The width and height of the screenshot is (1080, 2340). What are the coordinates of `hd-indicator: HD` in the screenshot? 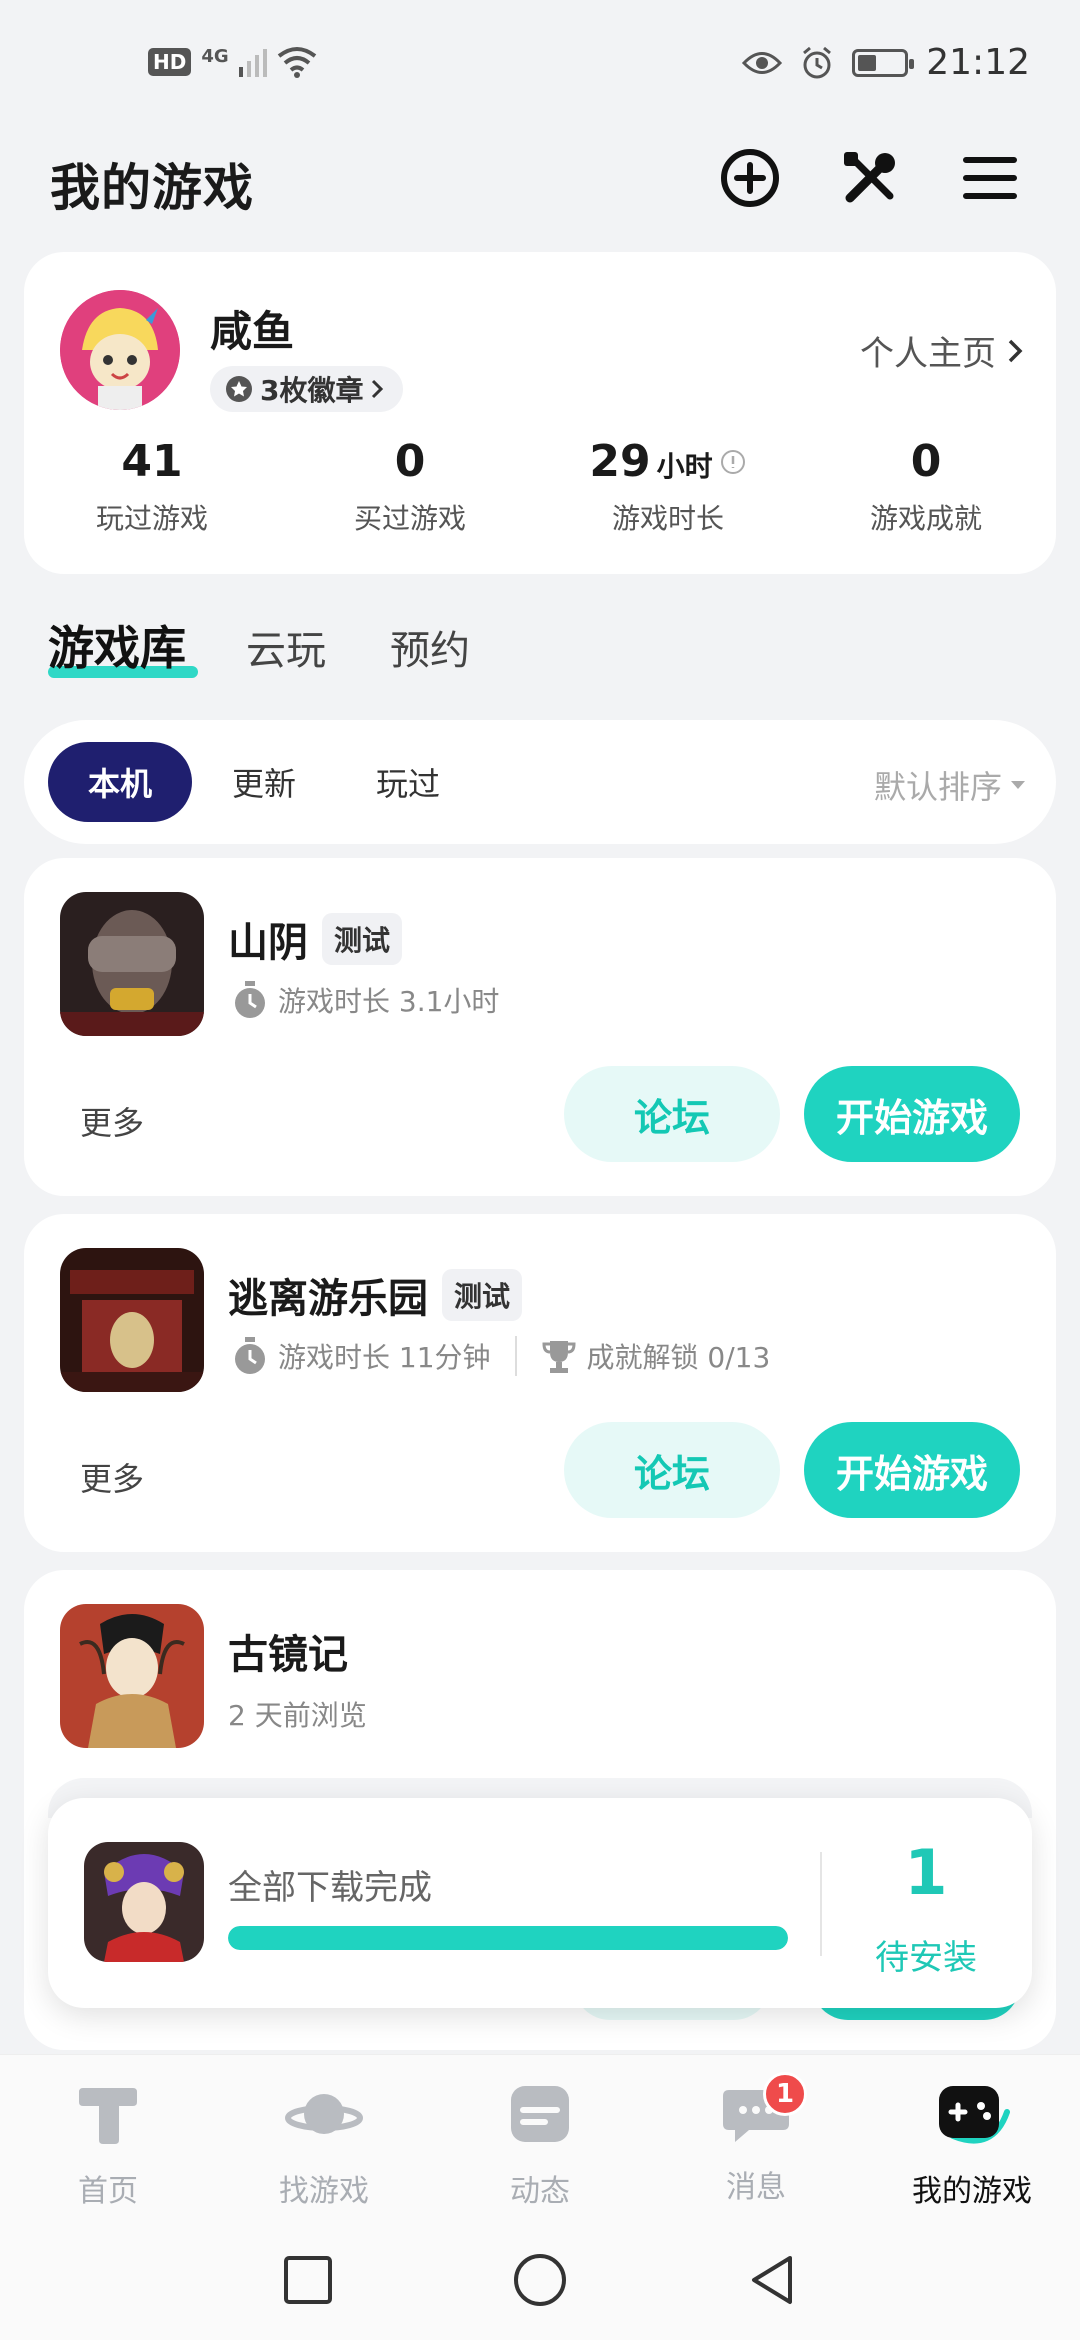 It's located at (170, 62).